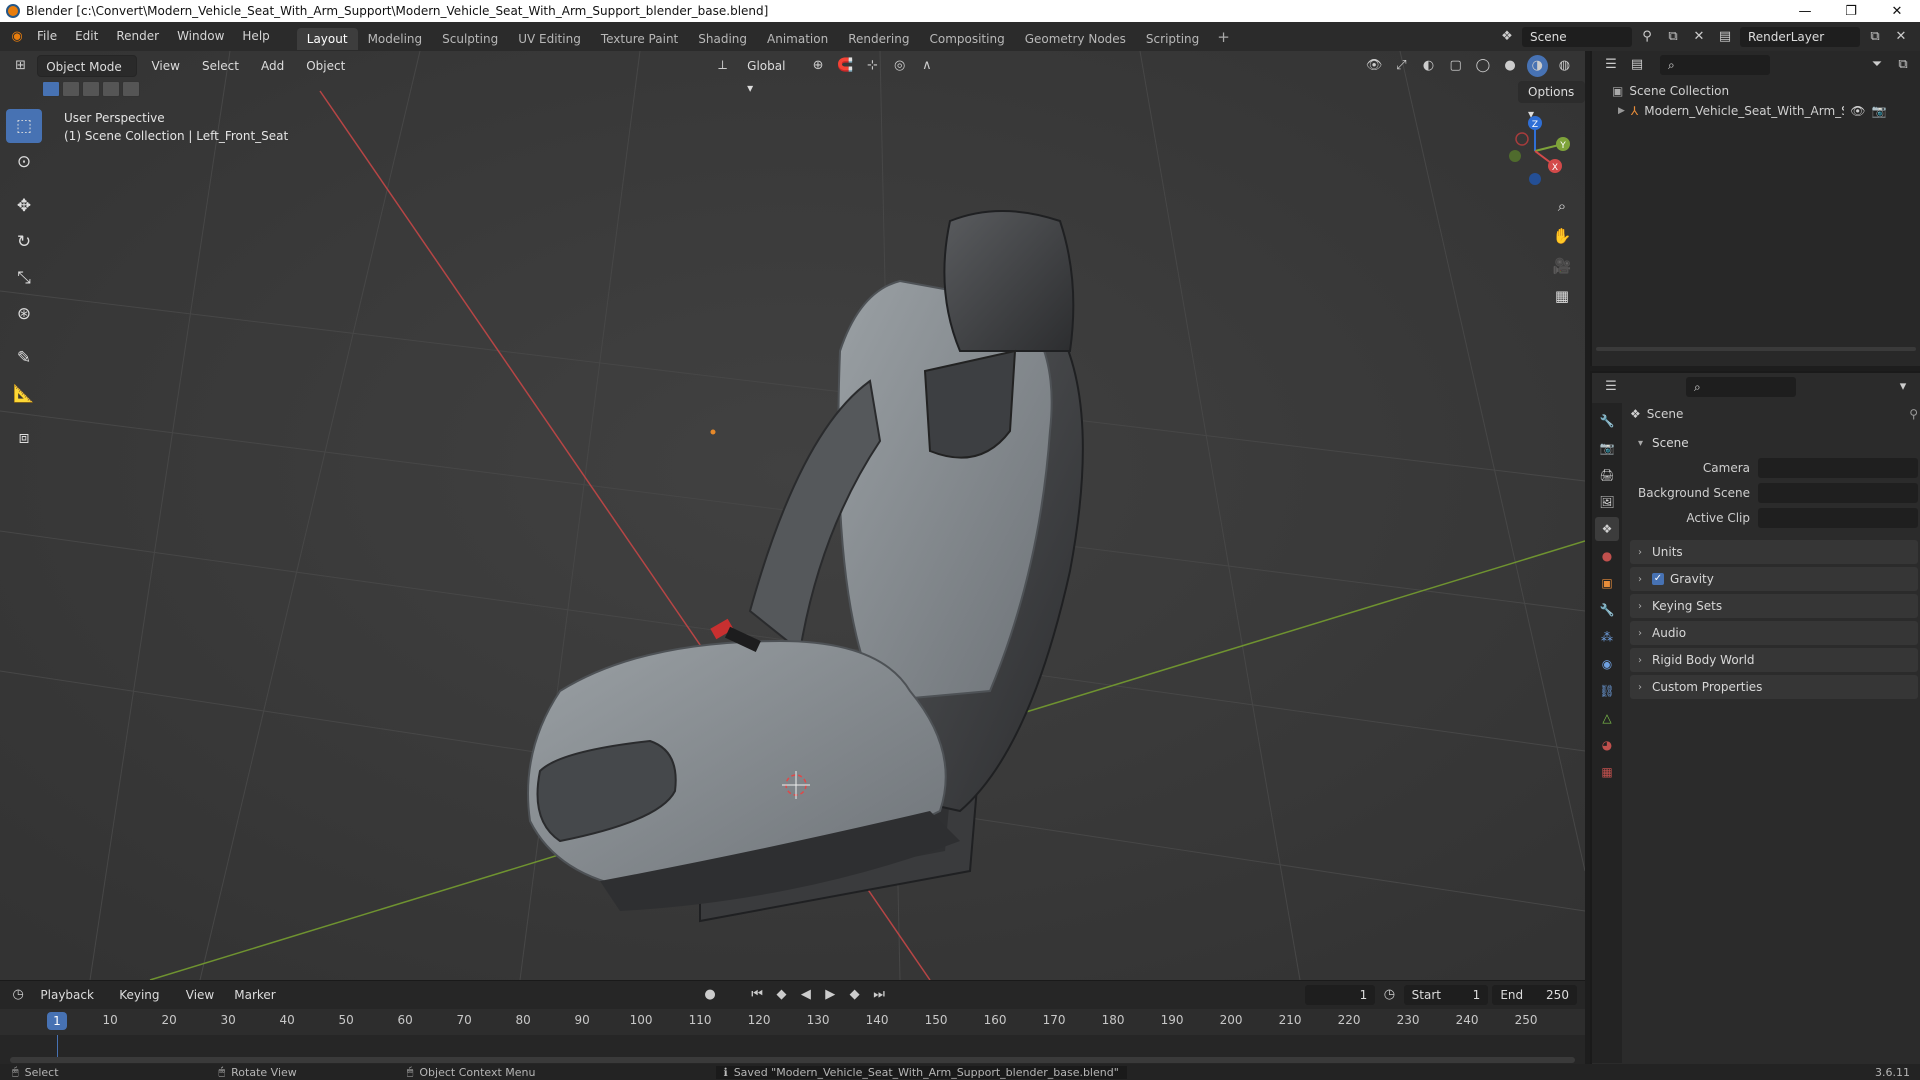 The image size is (1920, 1080). I want to click on select-new-icon, so click(51, 89).